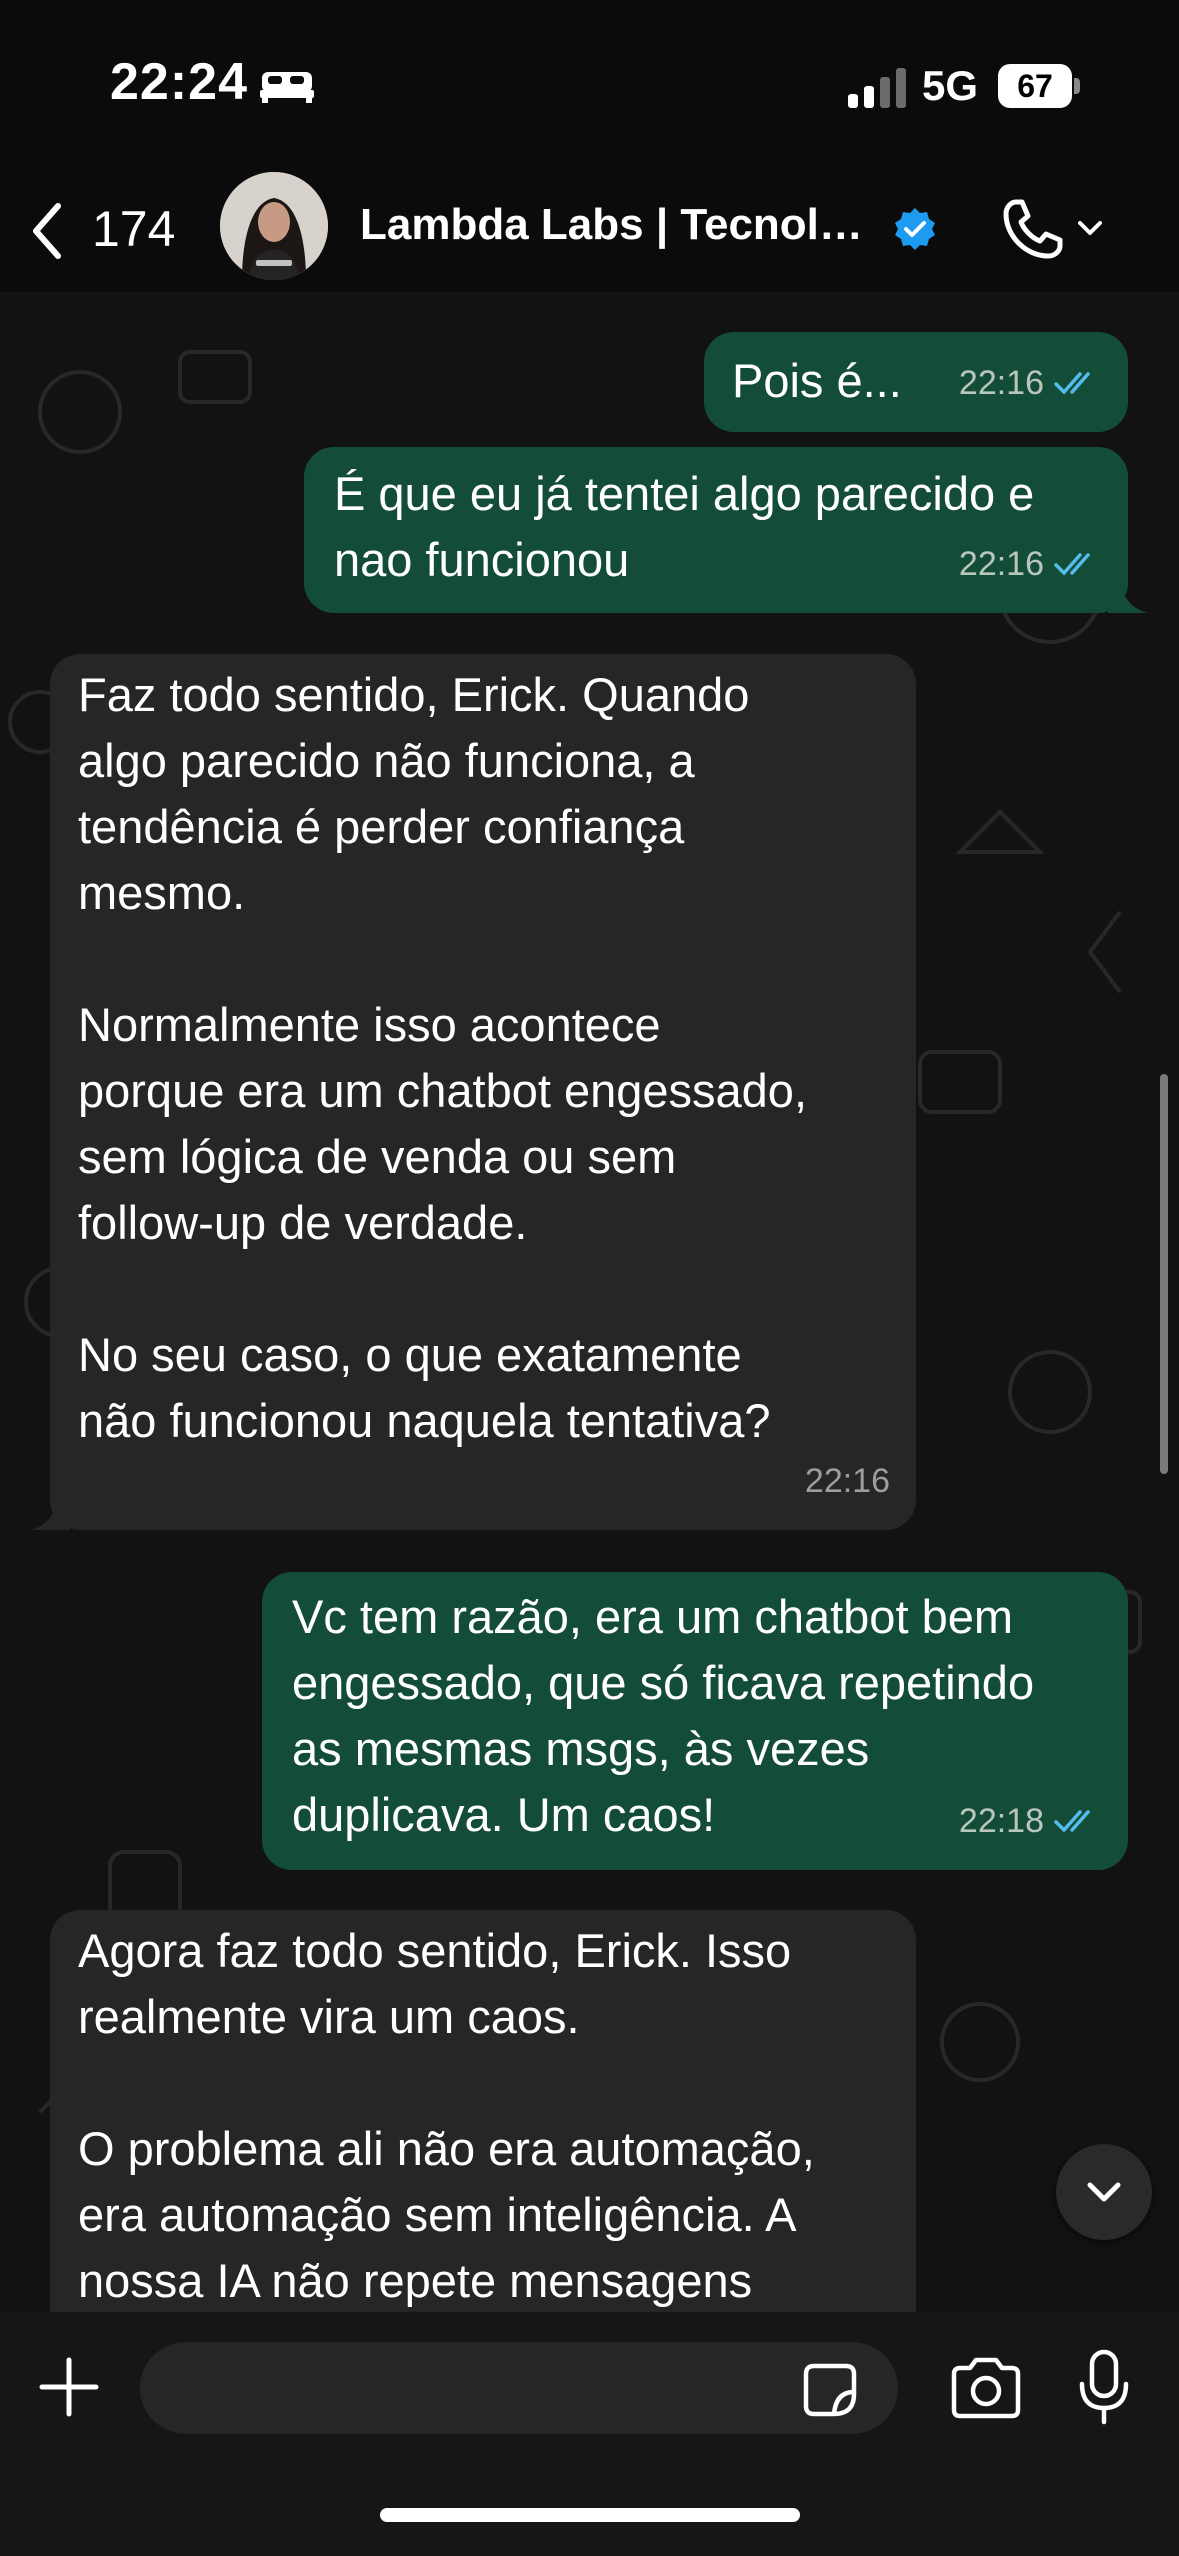 This screenshot has height=2556, width=1179. What do you see at coordinates (519, 2388) in the screenshot?
I see `message-input` at bounding box center [519, 2388].